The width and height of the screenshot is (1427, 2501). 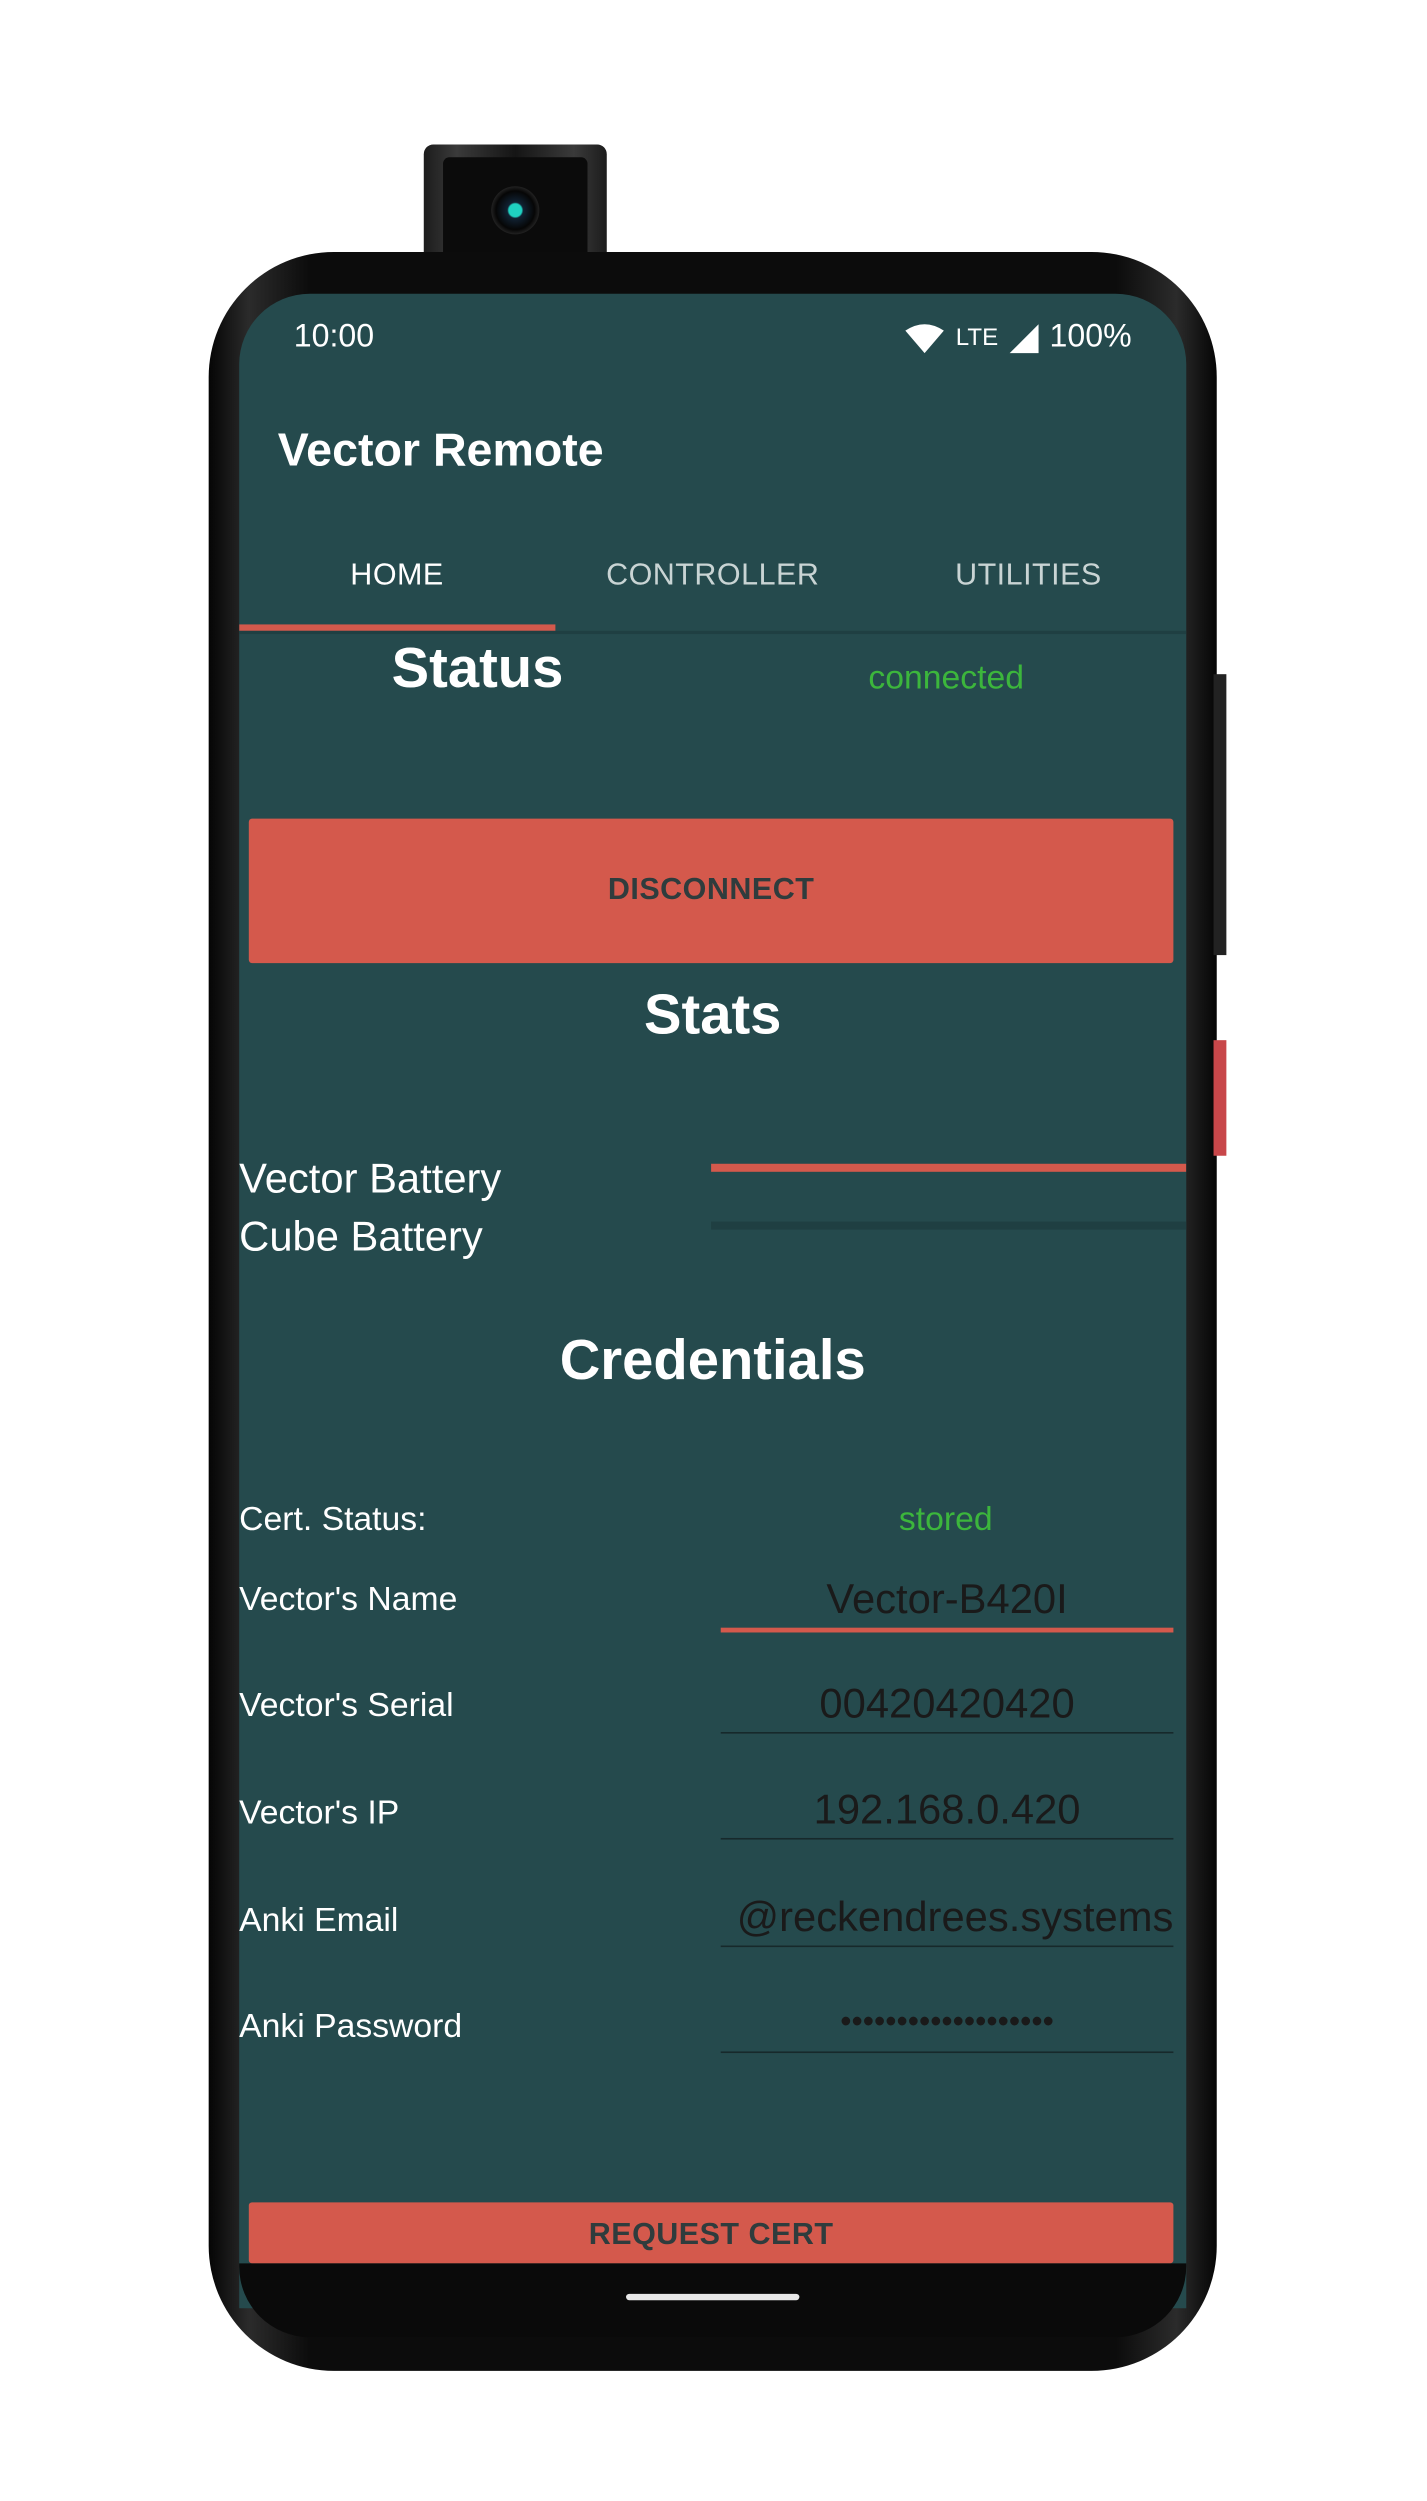 I want to click on network-type: LTE, so click(x=977, y=338).